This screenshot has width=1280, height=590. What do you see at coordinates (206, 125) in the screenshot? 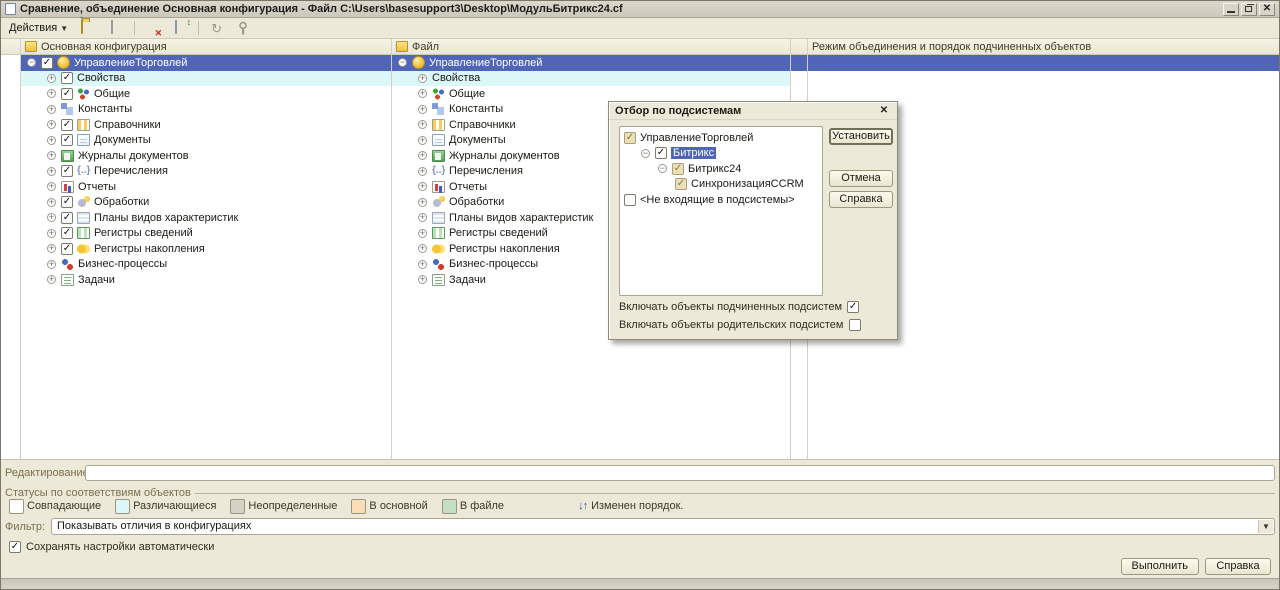
I see `tree-row: + ✓ Справочники` at bounding box center [206, 125].